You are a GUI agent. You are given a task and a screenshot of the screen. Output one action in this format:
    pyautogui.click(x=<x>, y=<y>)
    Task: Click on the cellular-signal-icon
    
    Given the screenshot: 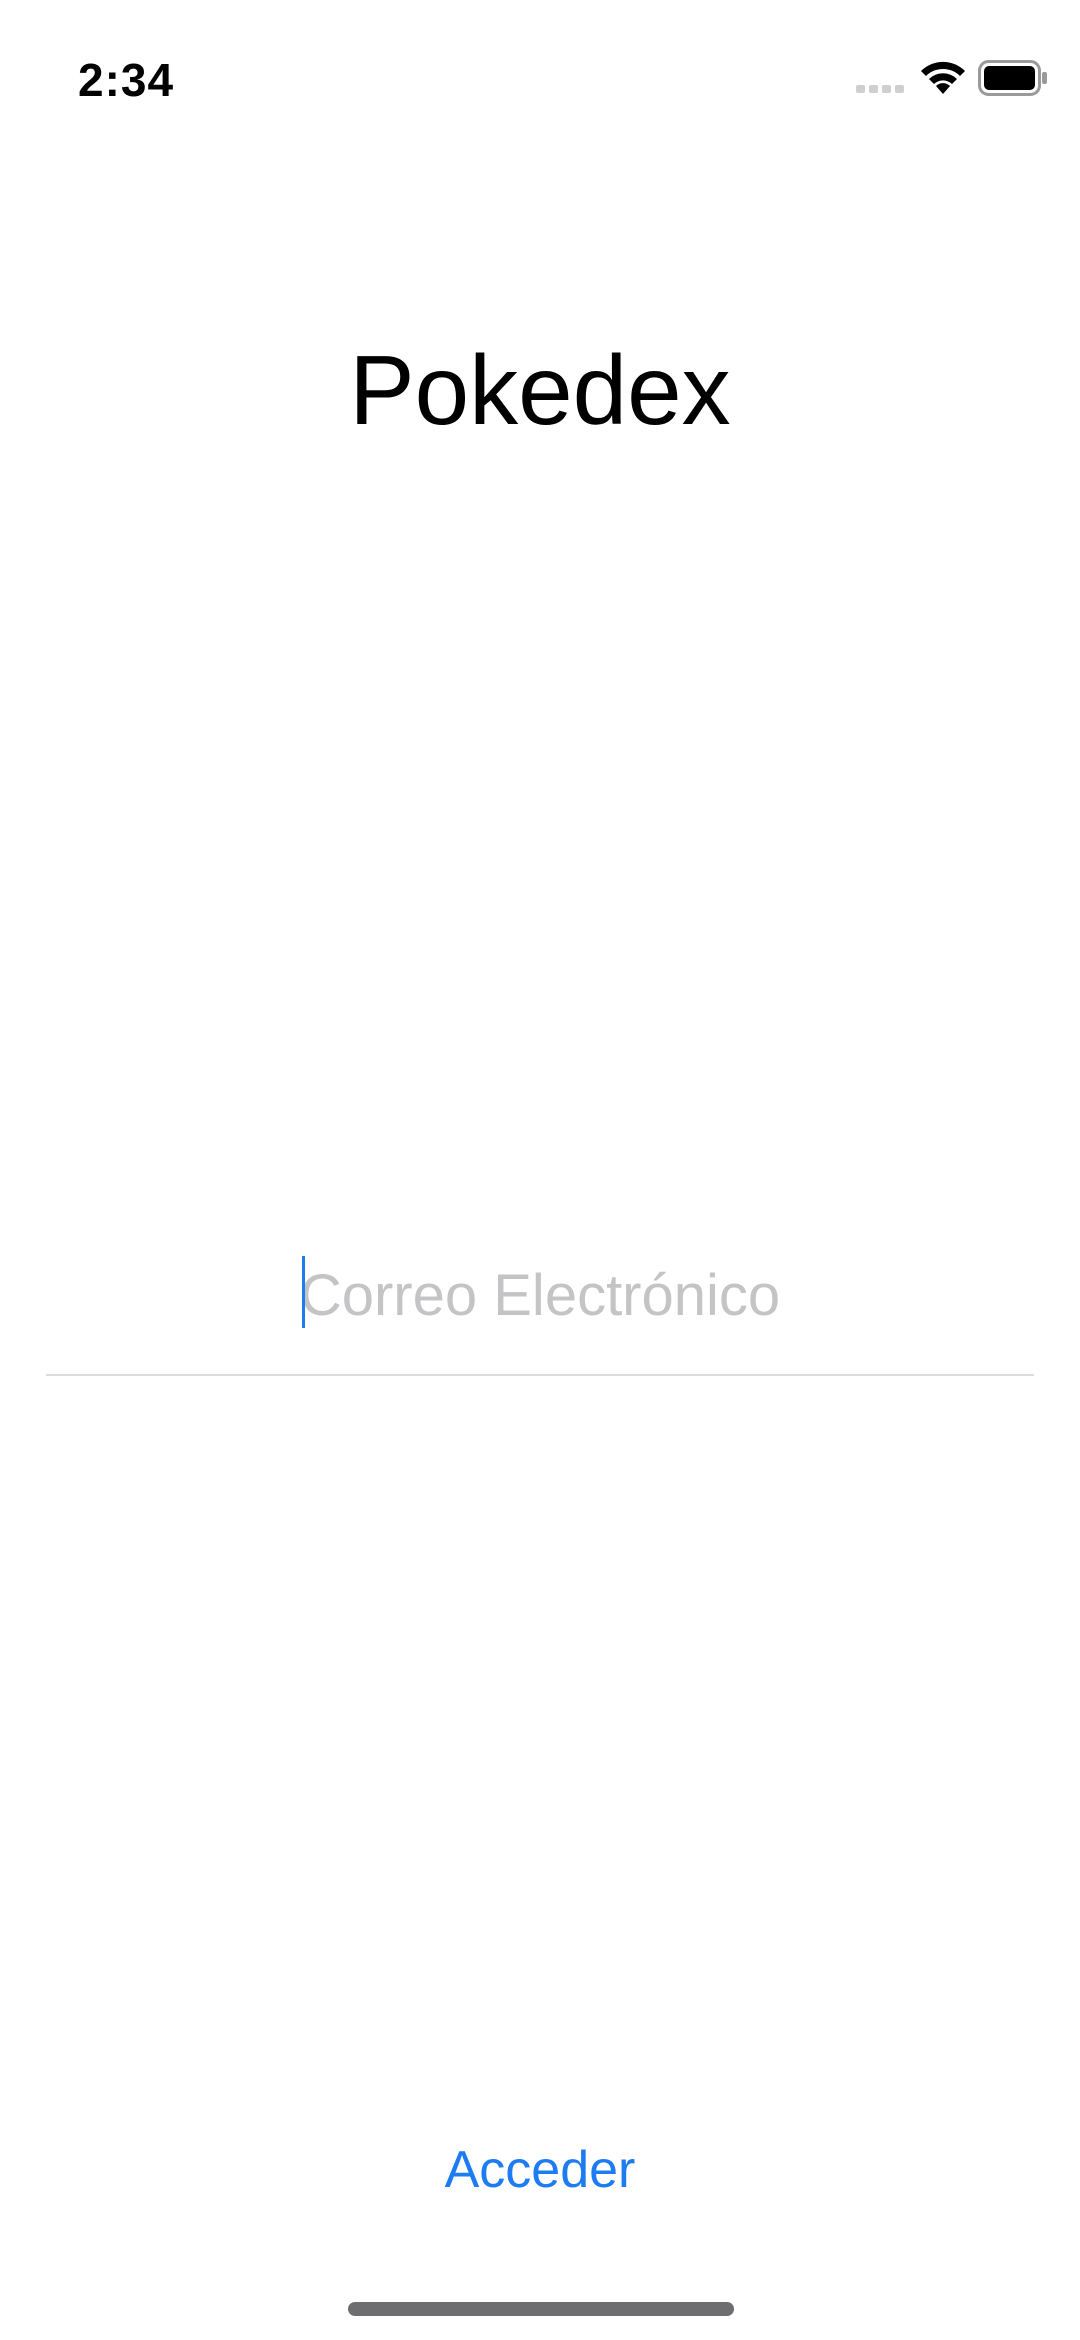 What is the action you would take?
    pyautogui.click(x=880, y=89)
    